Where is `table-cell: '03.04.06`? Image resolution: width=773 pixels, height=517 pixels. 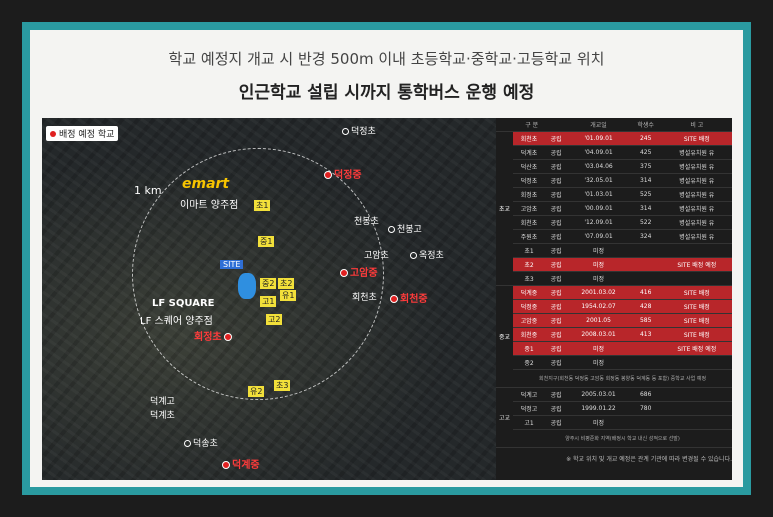 table-cell: '03.04.06 is located at coordinates (598, 166).